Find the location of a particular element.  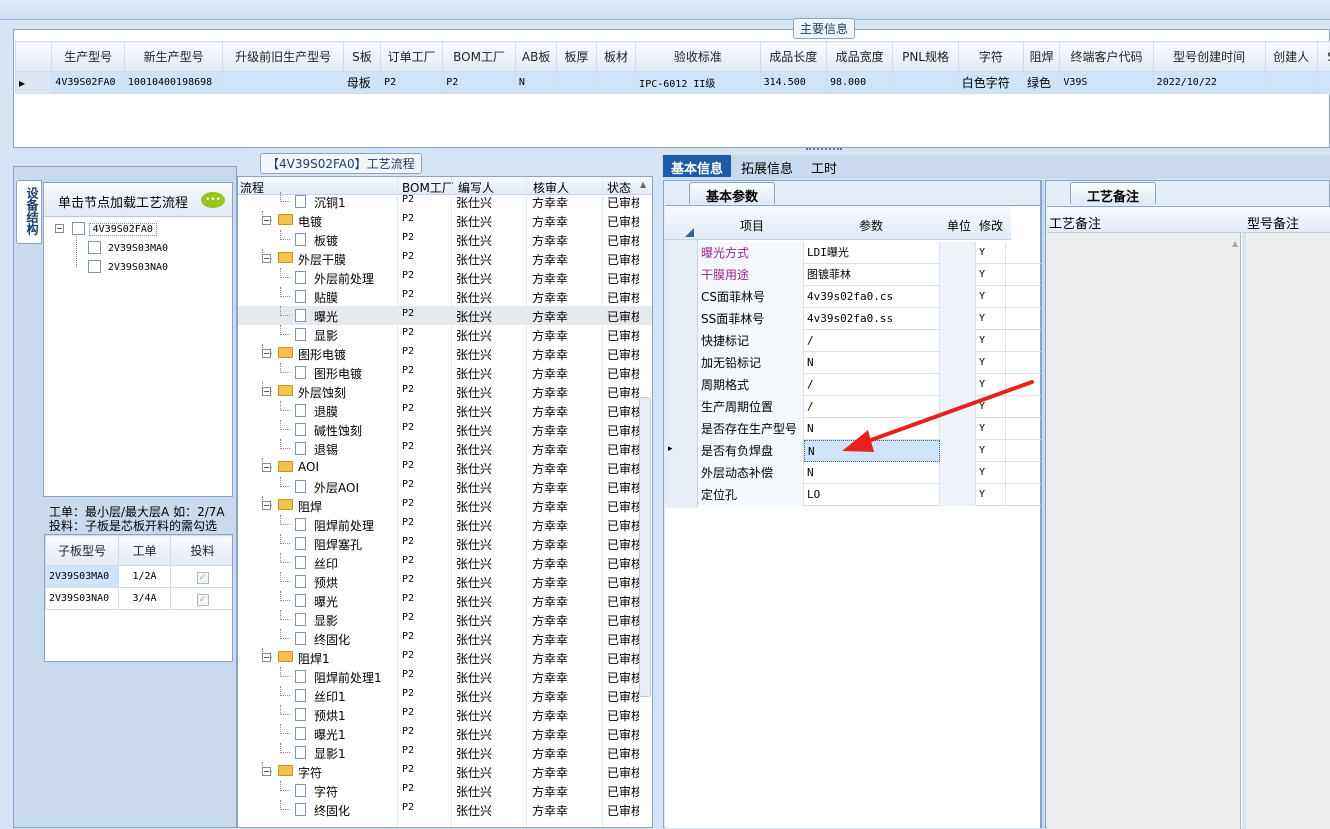

cell: 母板 is located at coordinates (361, 83).